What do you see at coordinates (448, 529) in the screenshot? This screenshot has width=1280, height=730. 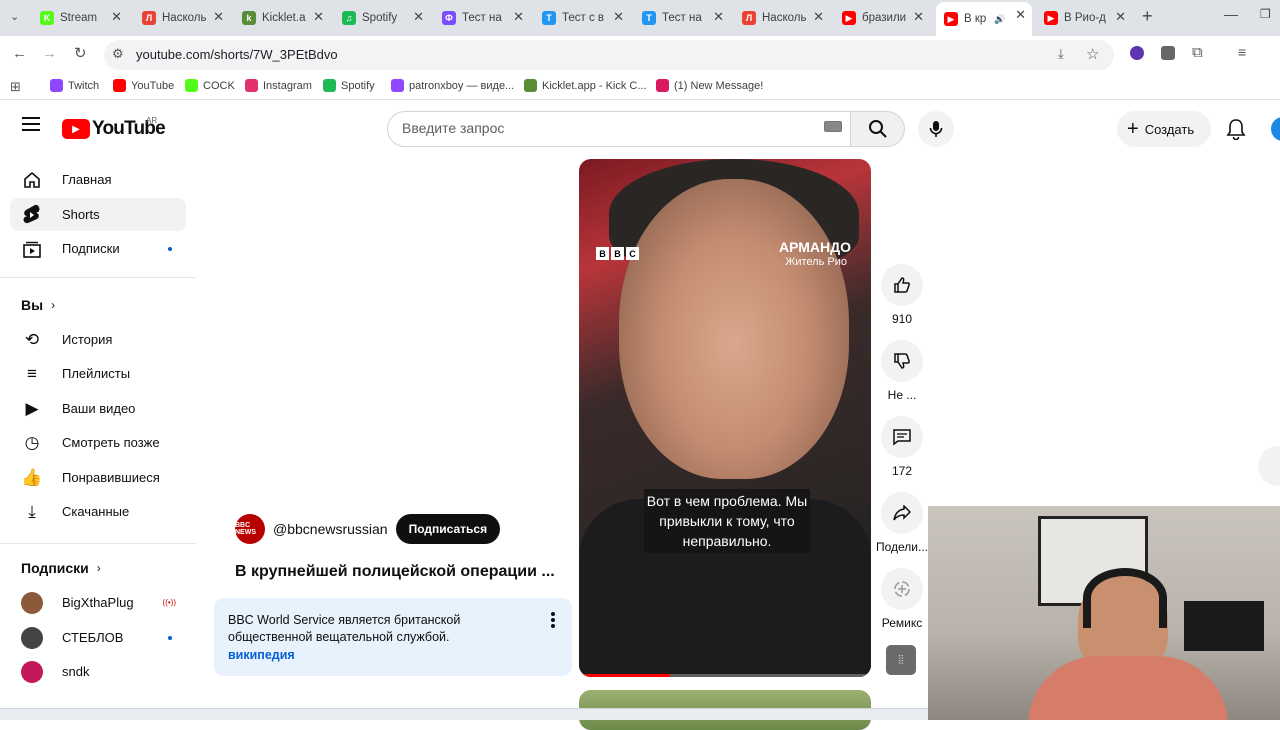 I see `subscribe-button: Подписаться` at bounding box center [448, 529].